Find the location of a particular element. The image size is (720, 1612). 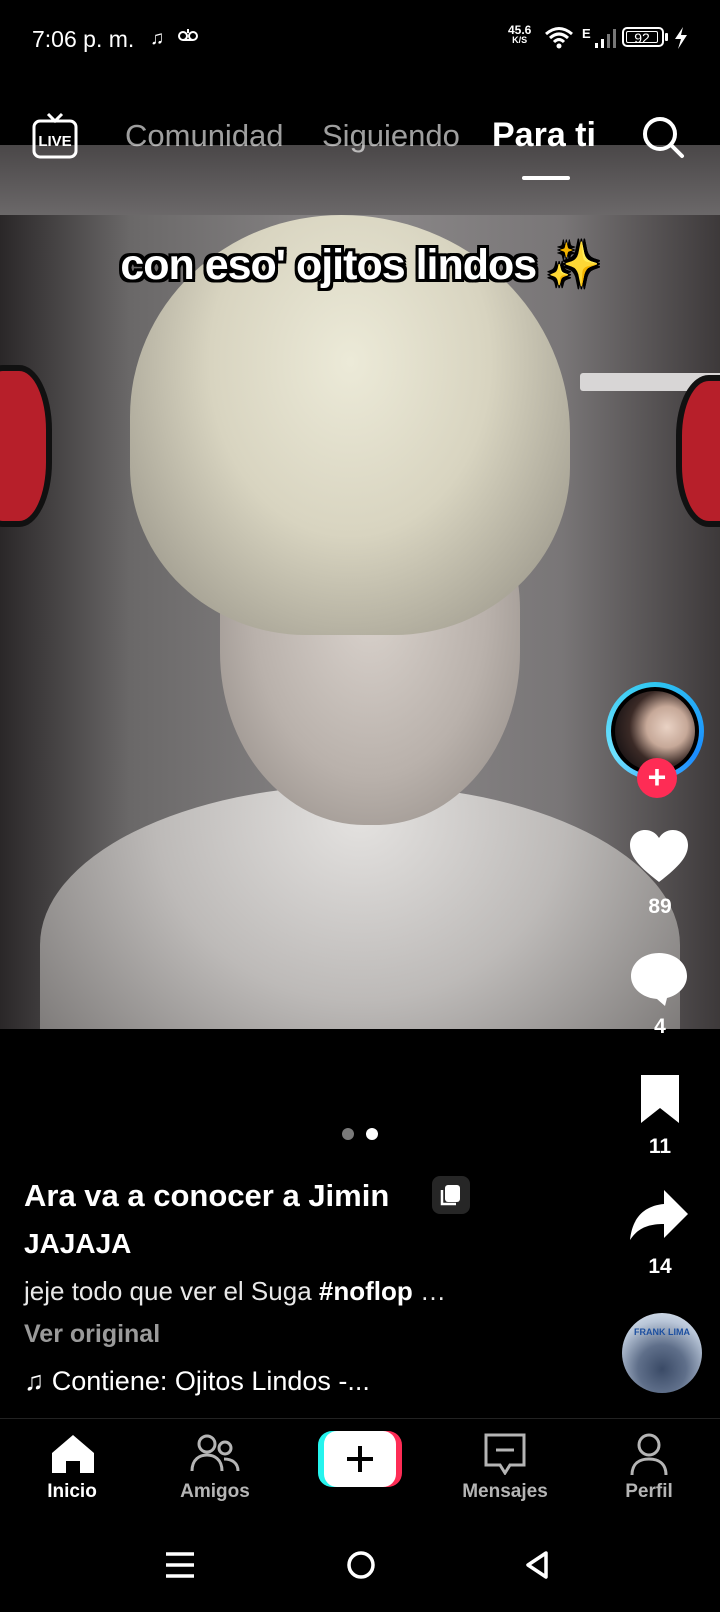

tab-para-ti: Para ti is located at coordinates (544, 135).